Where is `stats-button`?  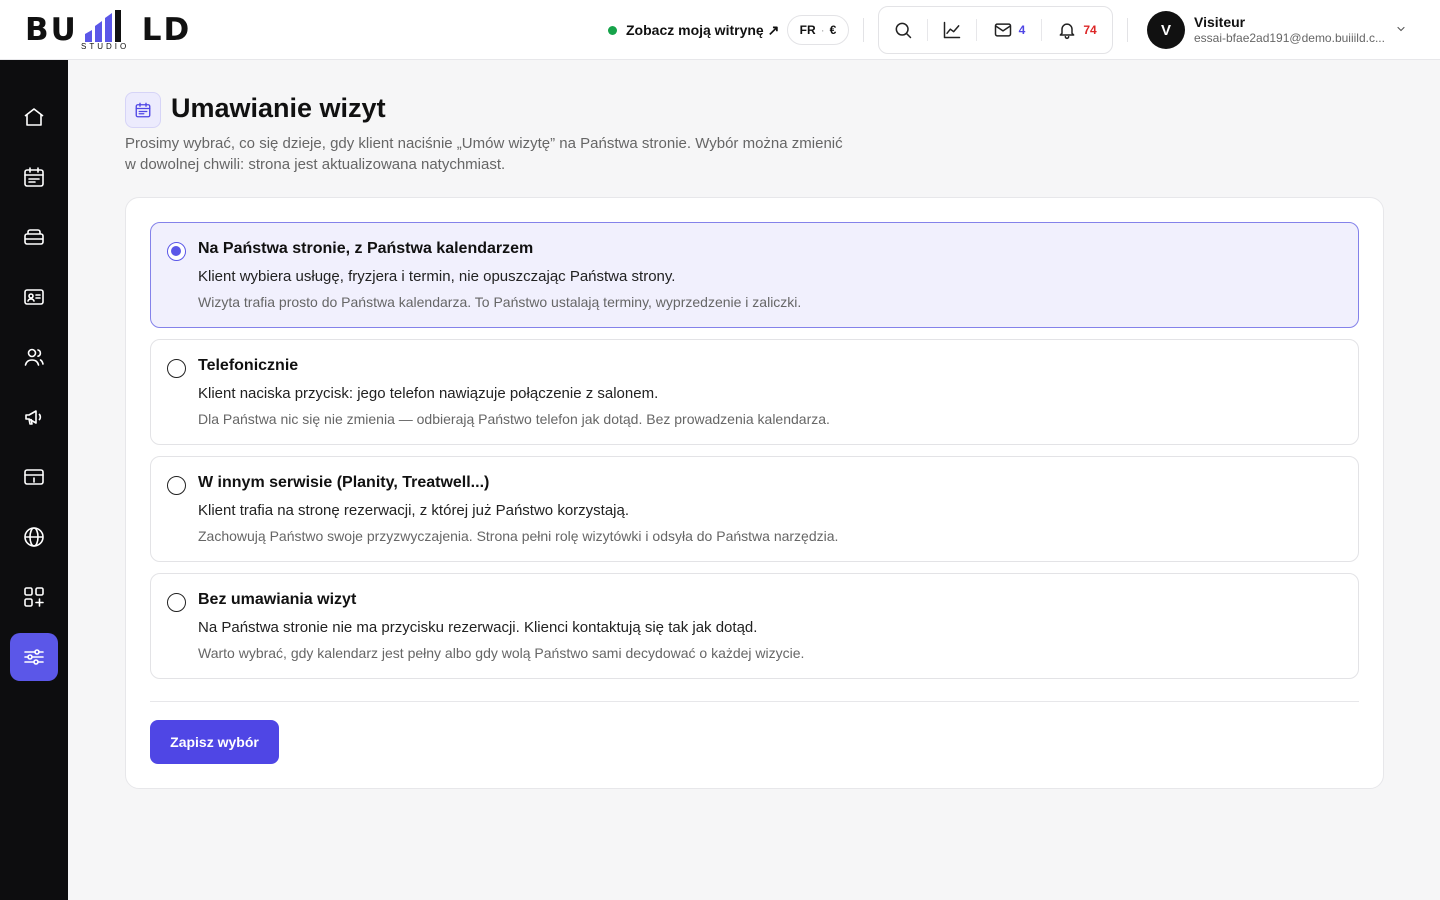 stats-button is located at coordinates (952, 30).